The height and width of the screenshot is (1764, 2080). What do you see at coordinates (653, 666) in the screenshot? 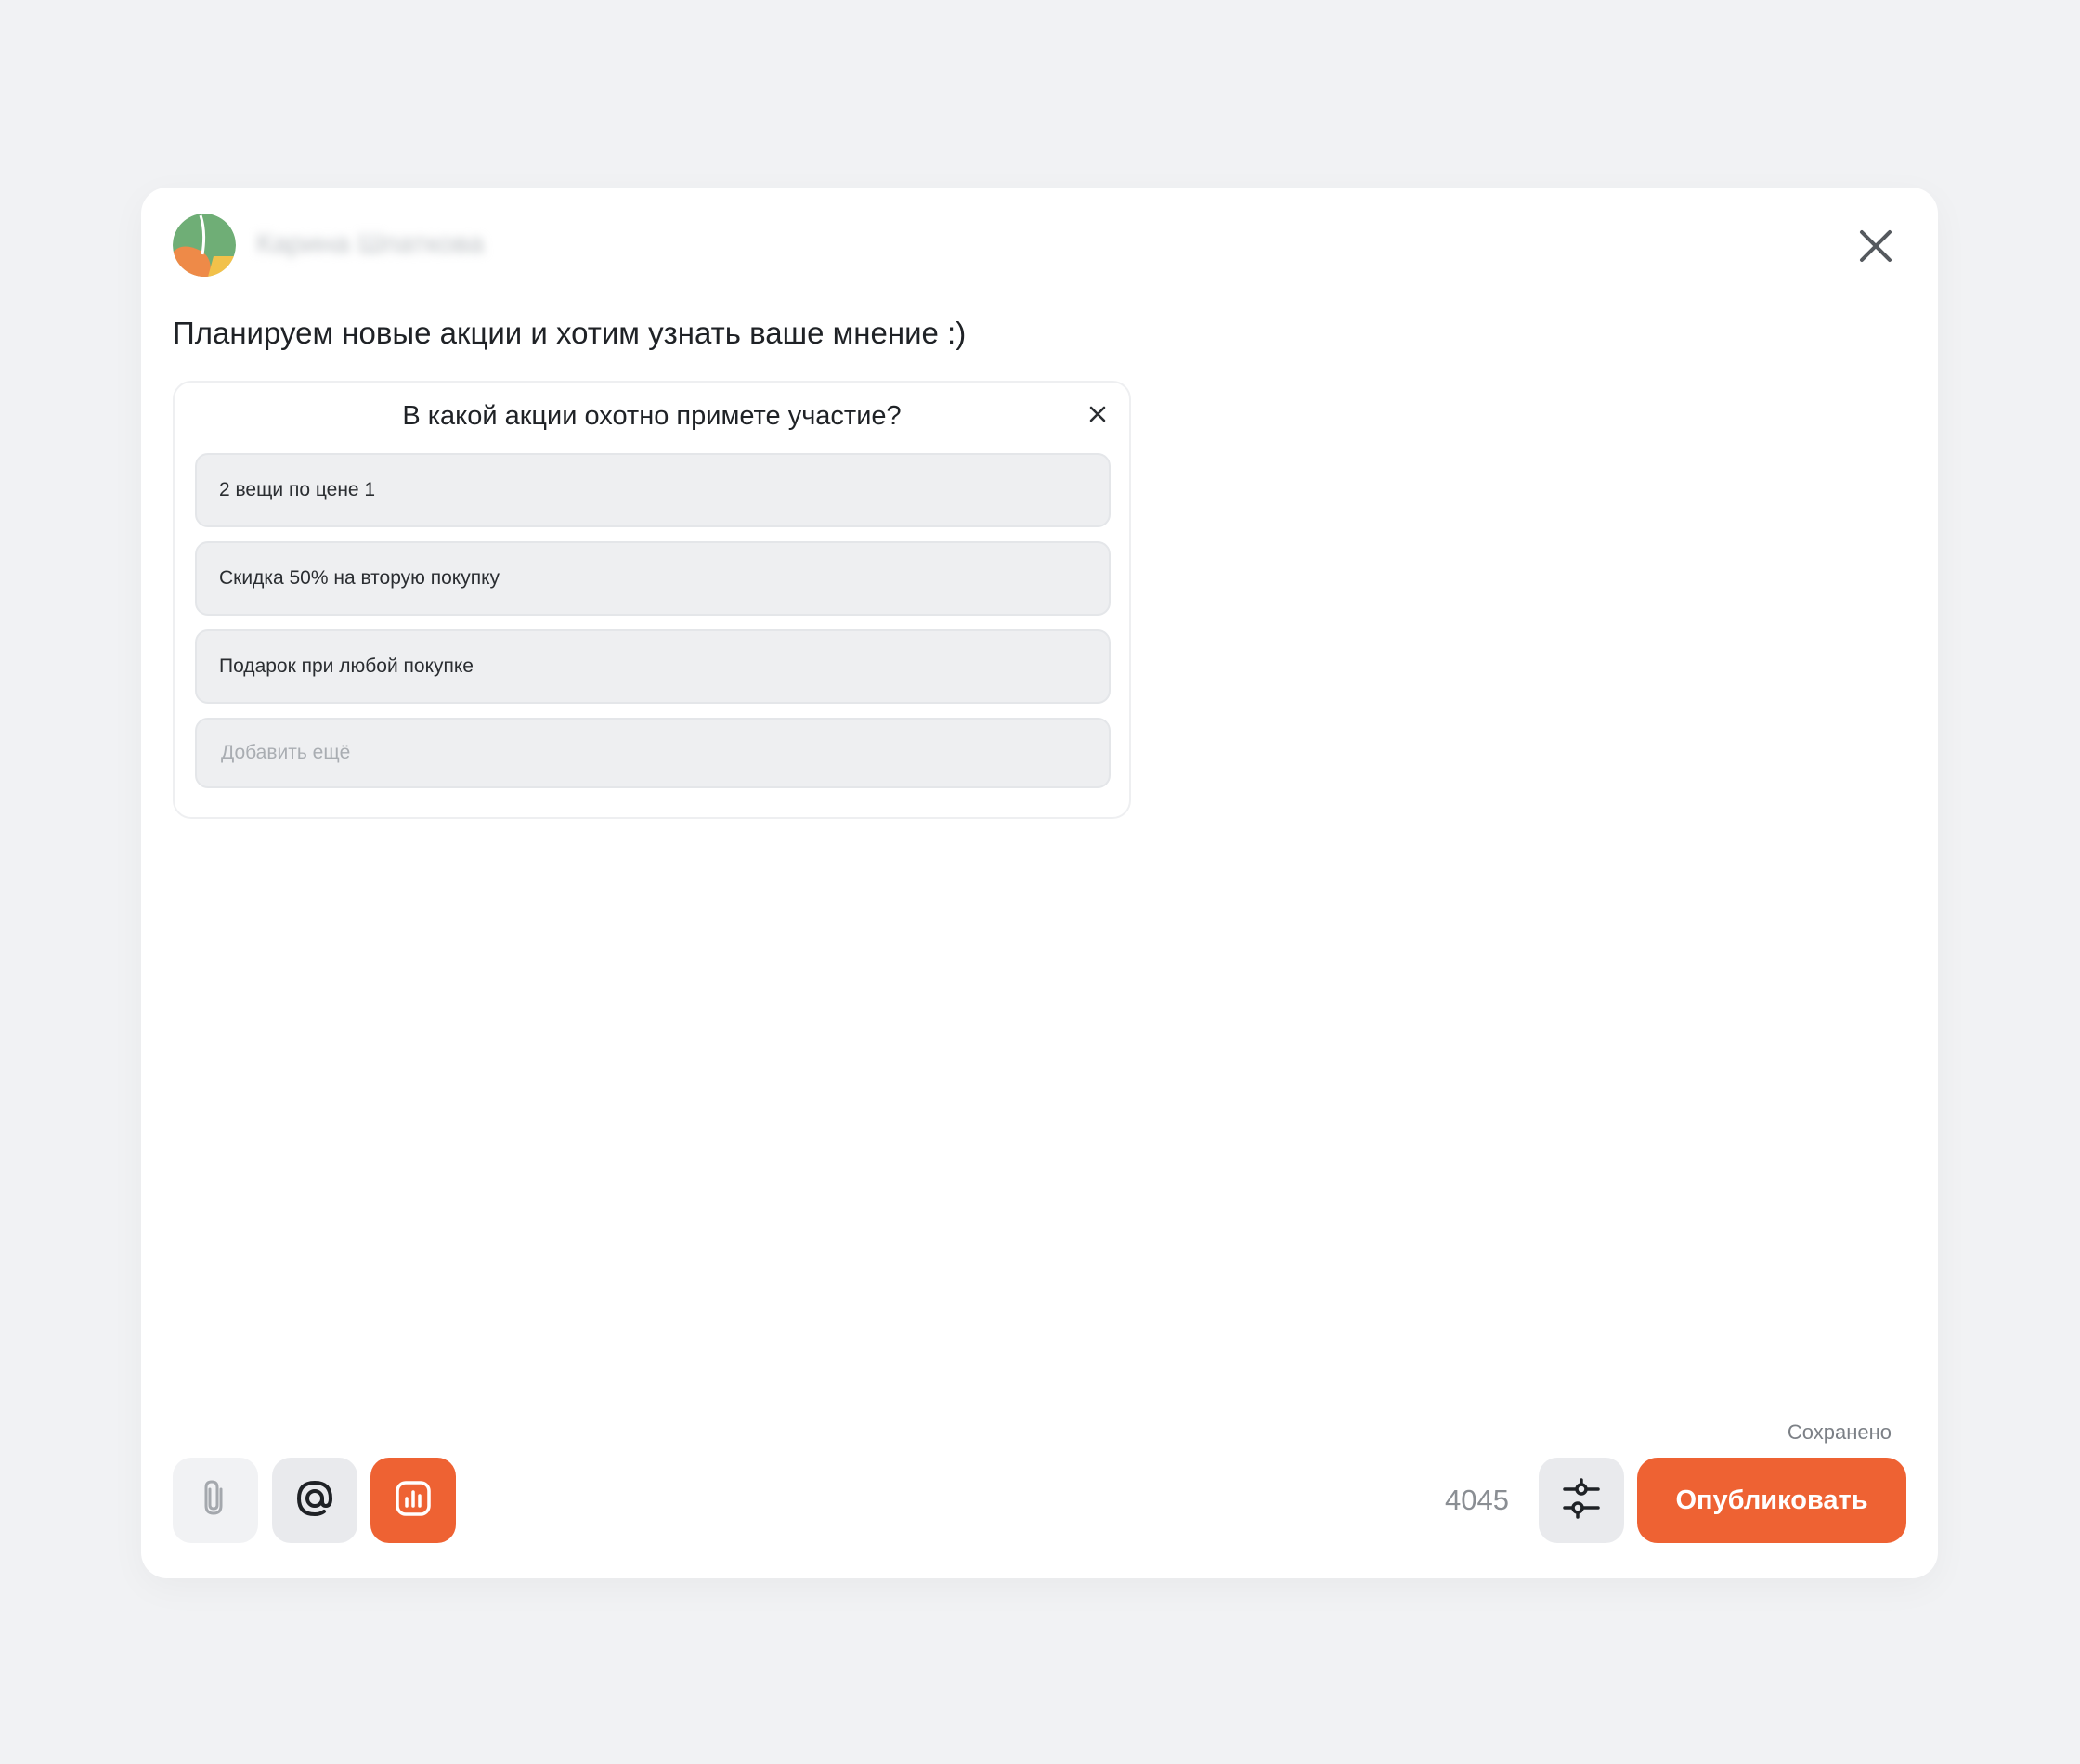
I see `poll-option: Подарок при любой покупке` at bounding box center [653, 666].